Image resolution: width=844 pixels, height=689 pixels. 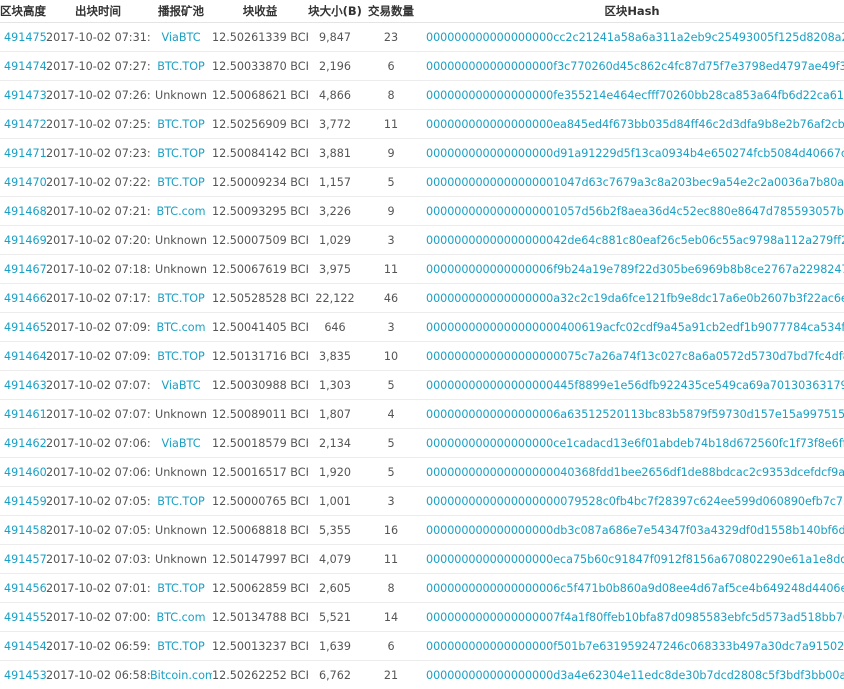 I want to click on block-reward-text: 12.50147997 BCH, so click(x=260, y=559).